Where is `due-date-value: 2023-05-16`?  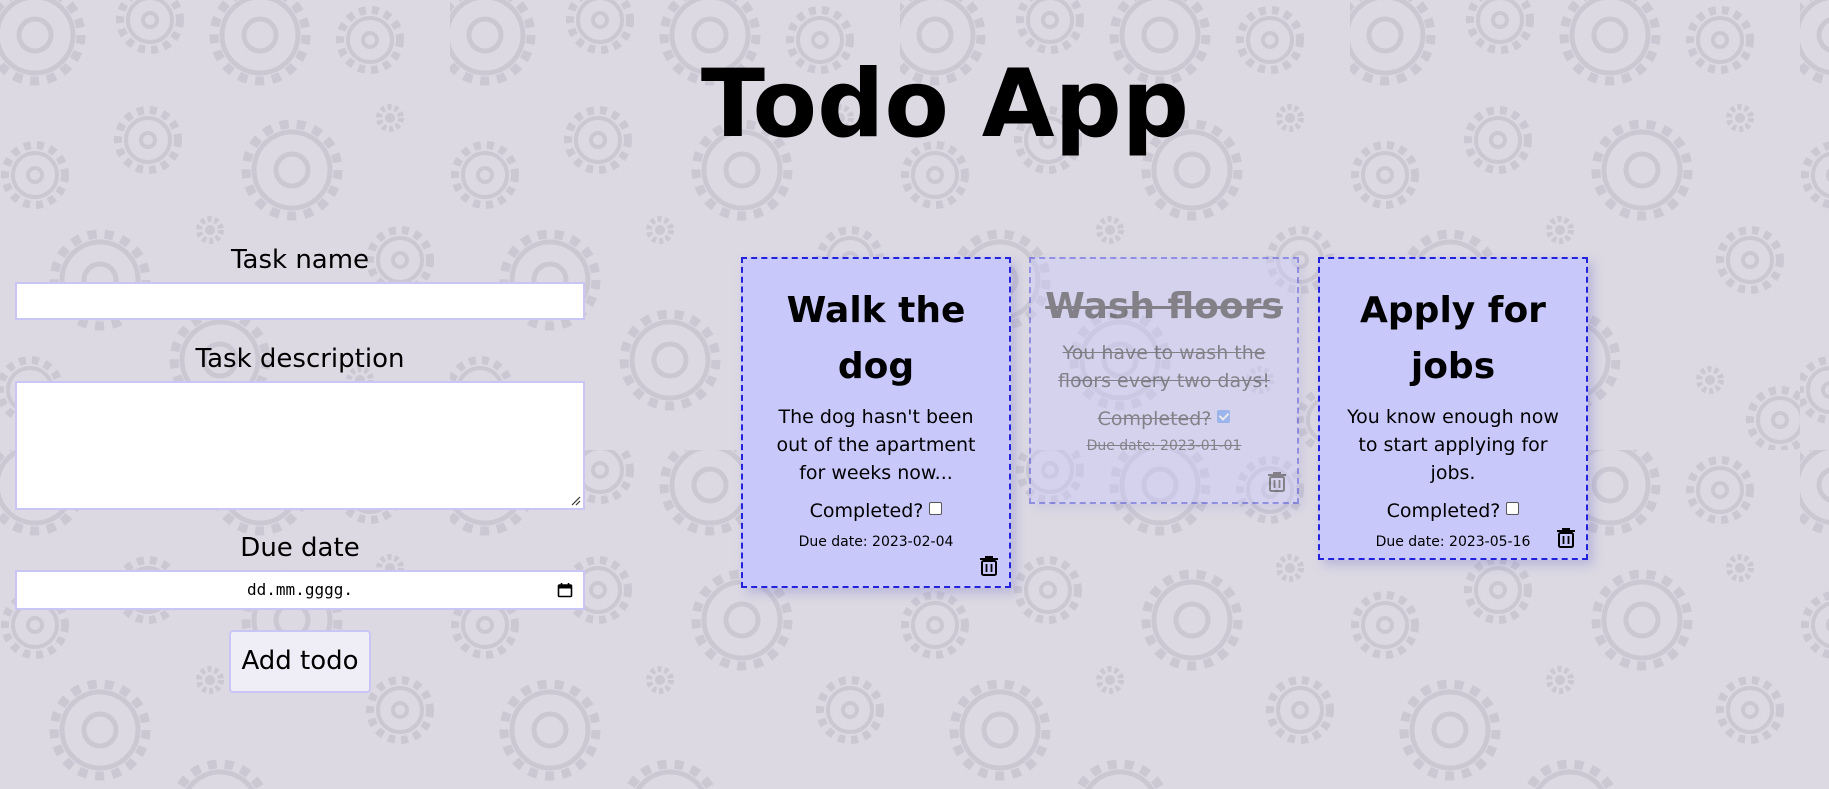
due-date-value: 2023-05-16 is located at coordinates (1490, 542).